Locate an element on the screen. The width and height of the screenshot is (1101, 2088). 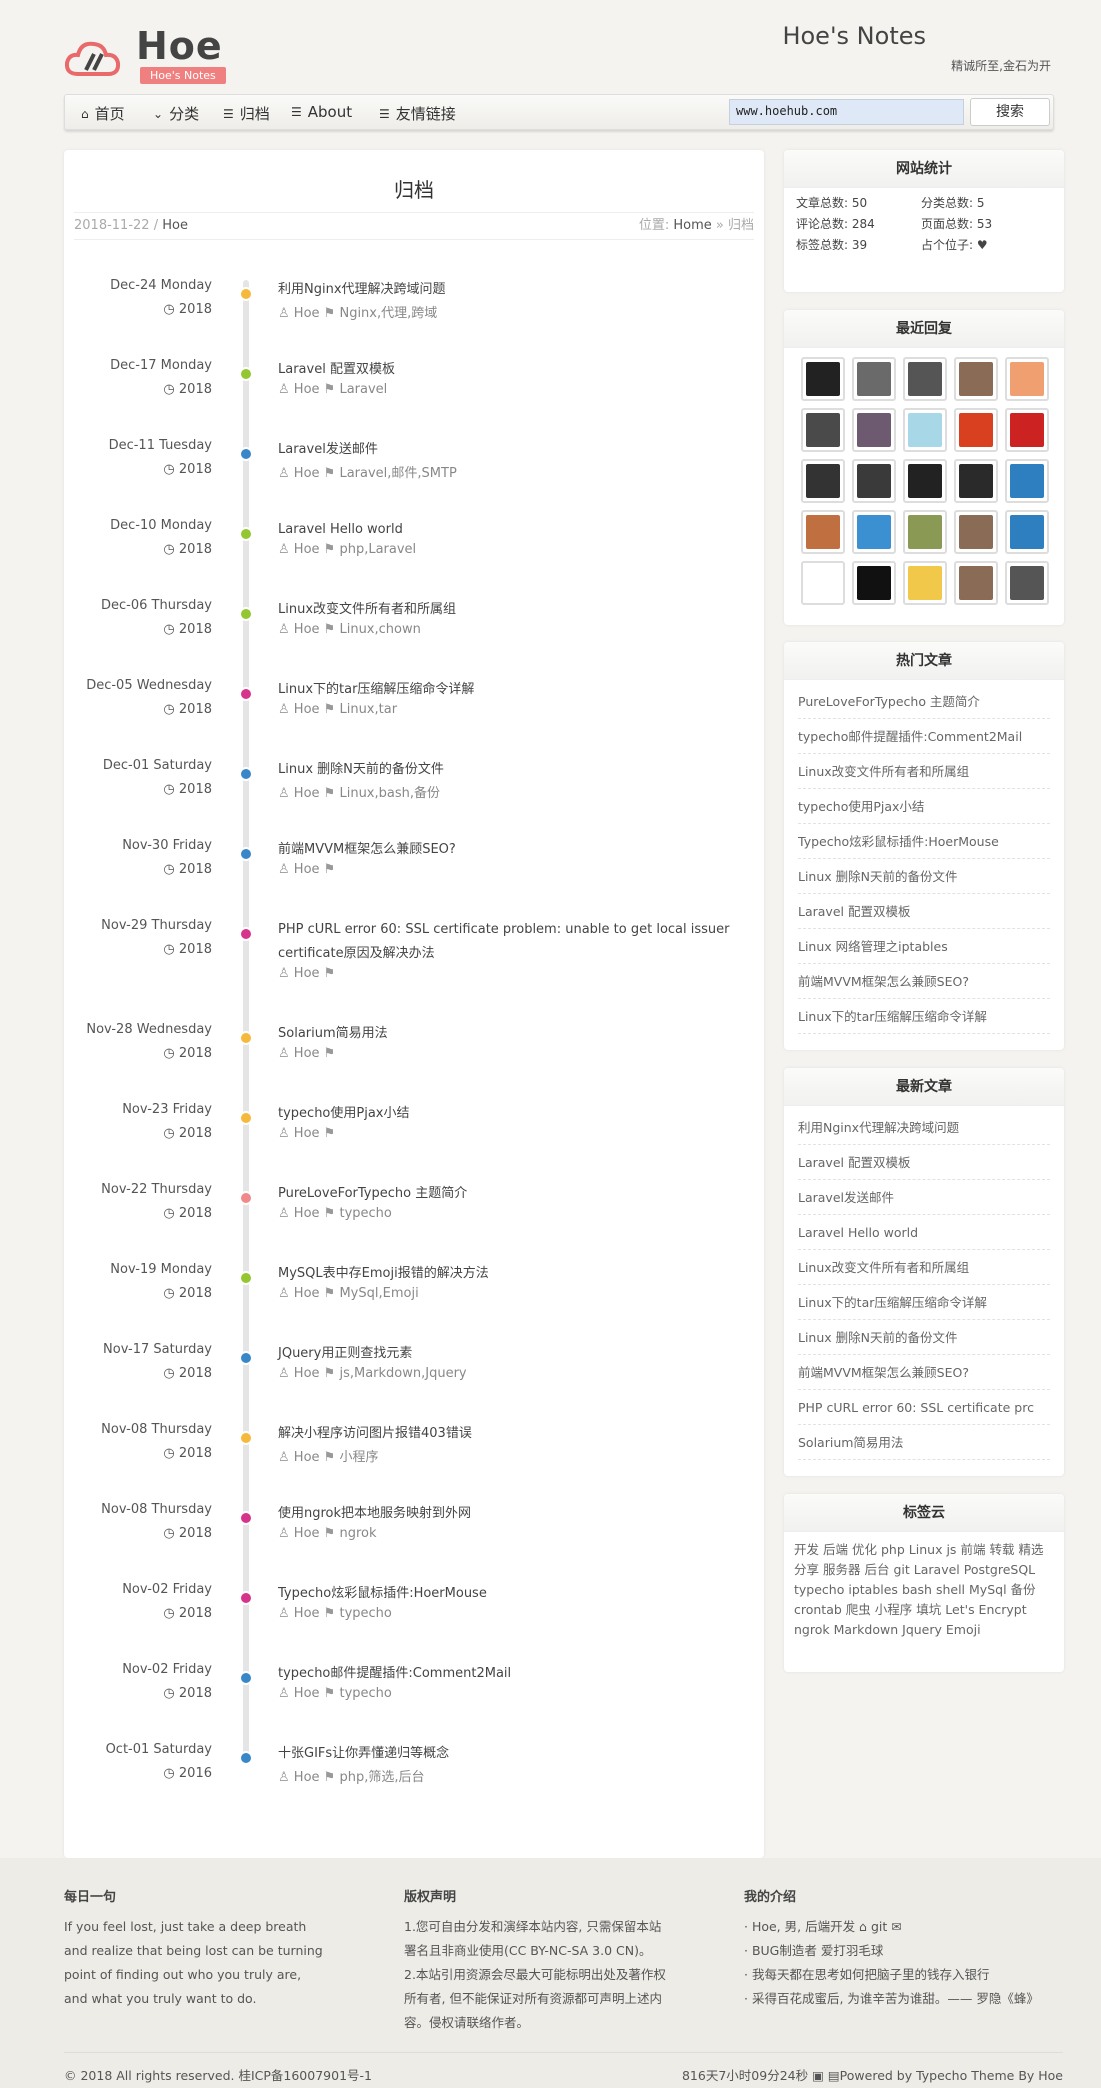
entry-title: Linux下的tar压缩解压缩命令详解 is located at coordinates (518, 690).